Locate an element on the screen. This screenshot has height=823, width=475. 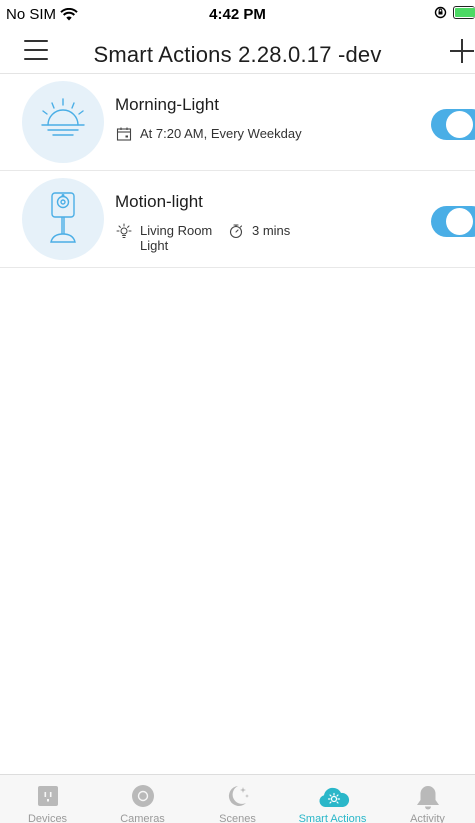
status-bar: No SIM 4:42 PM is located at coordinates (237, 16).